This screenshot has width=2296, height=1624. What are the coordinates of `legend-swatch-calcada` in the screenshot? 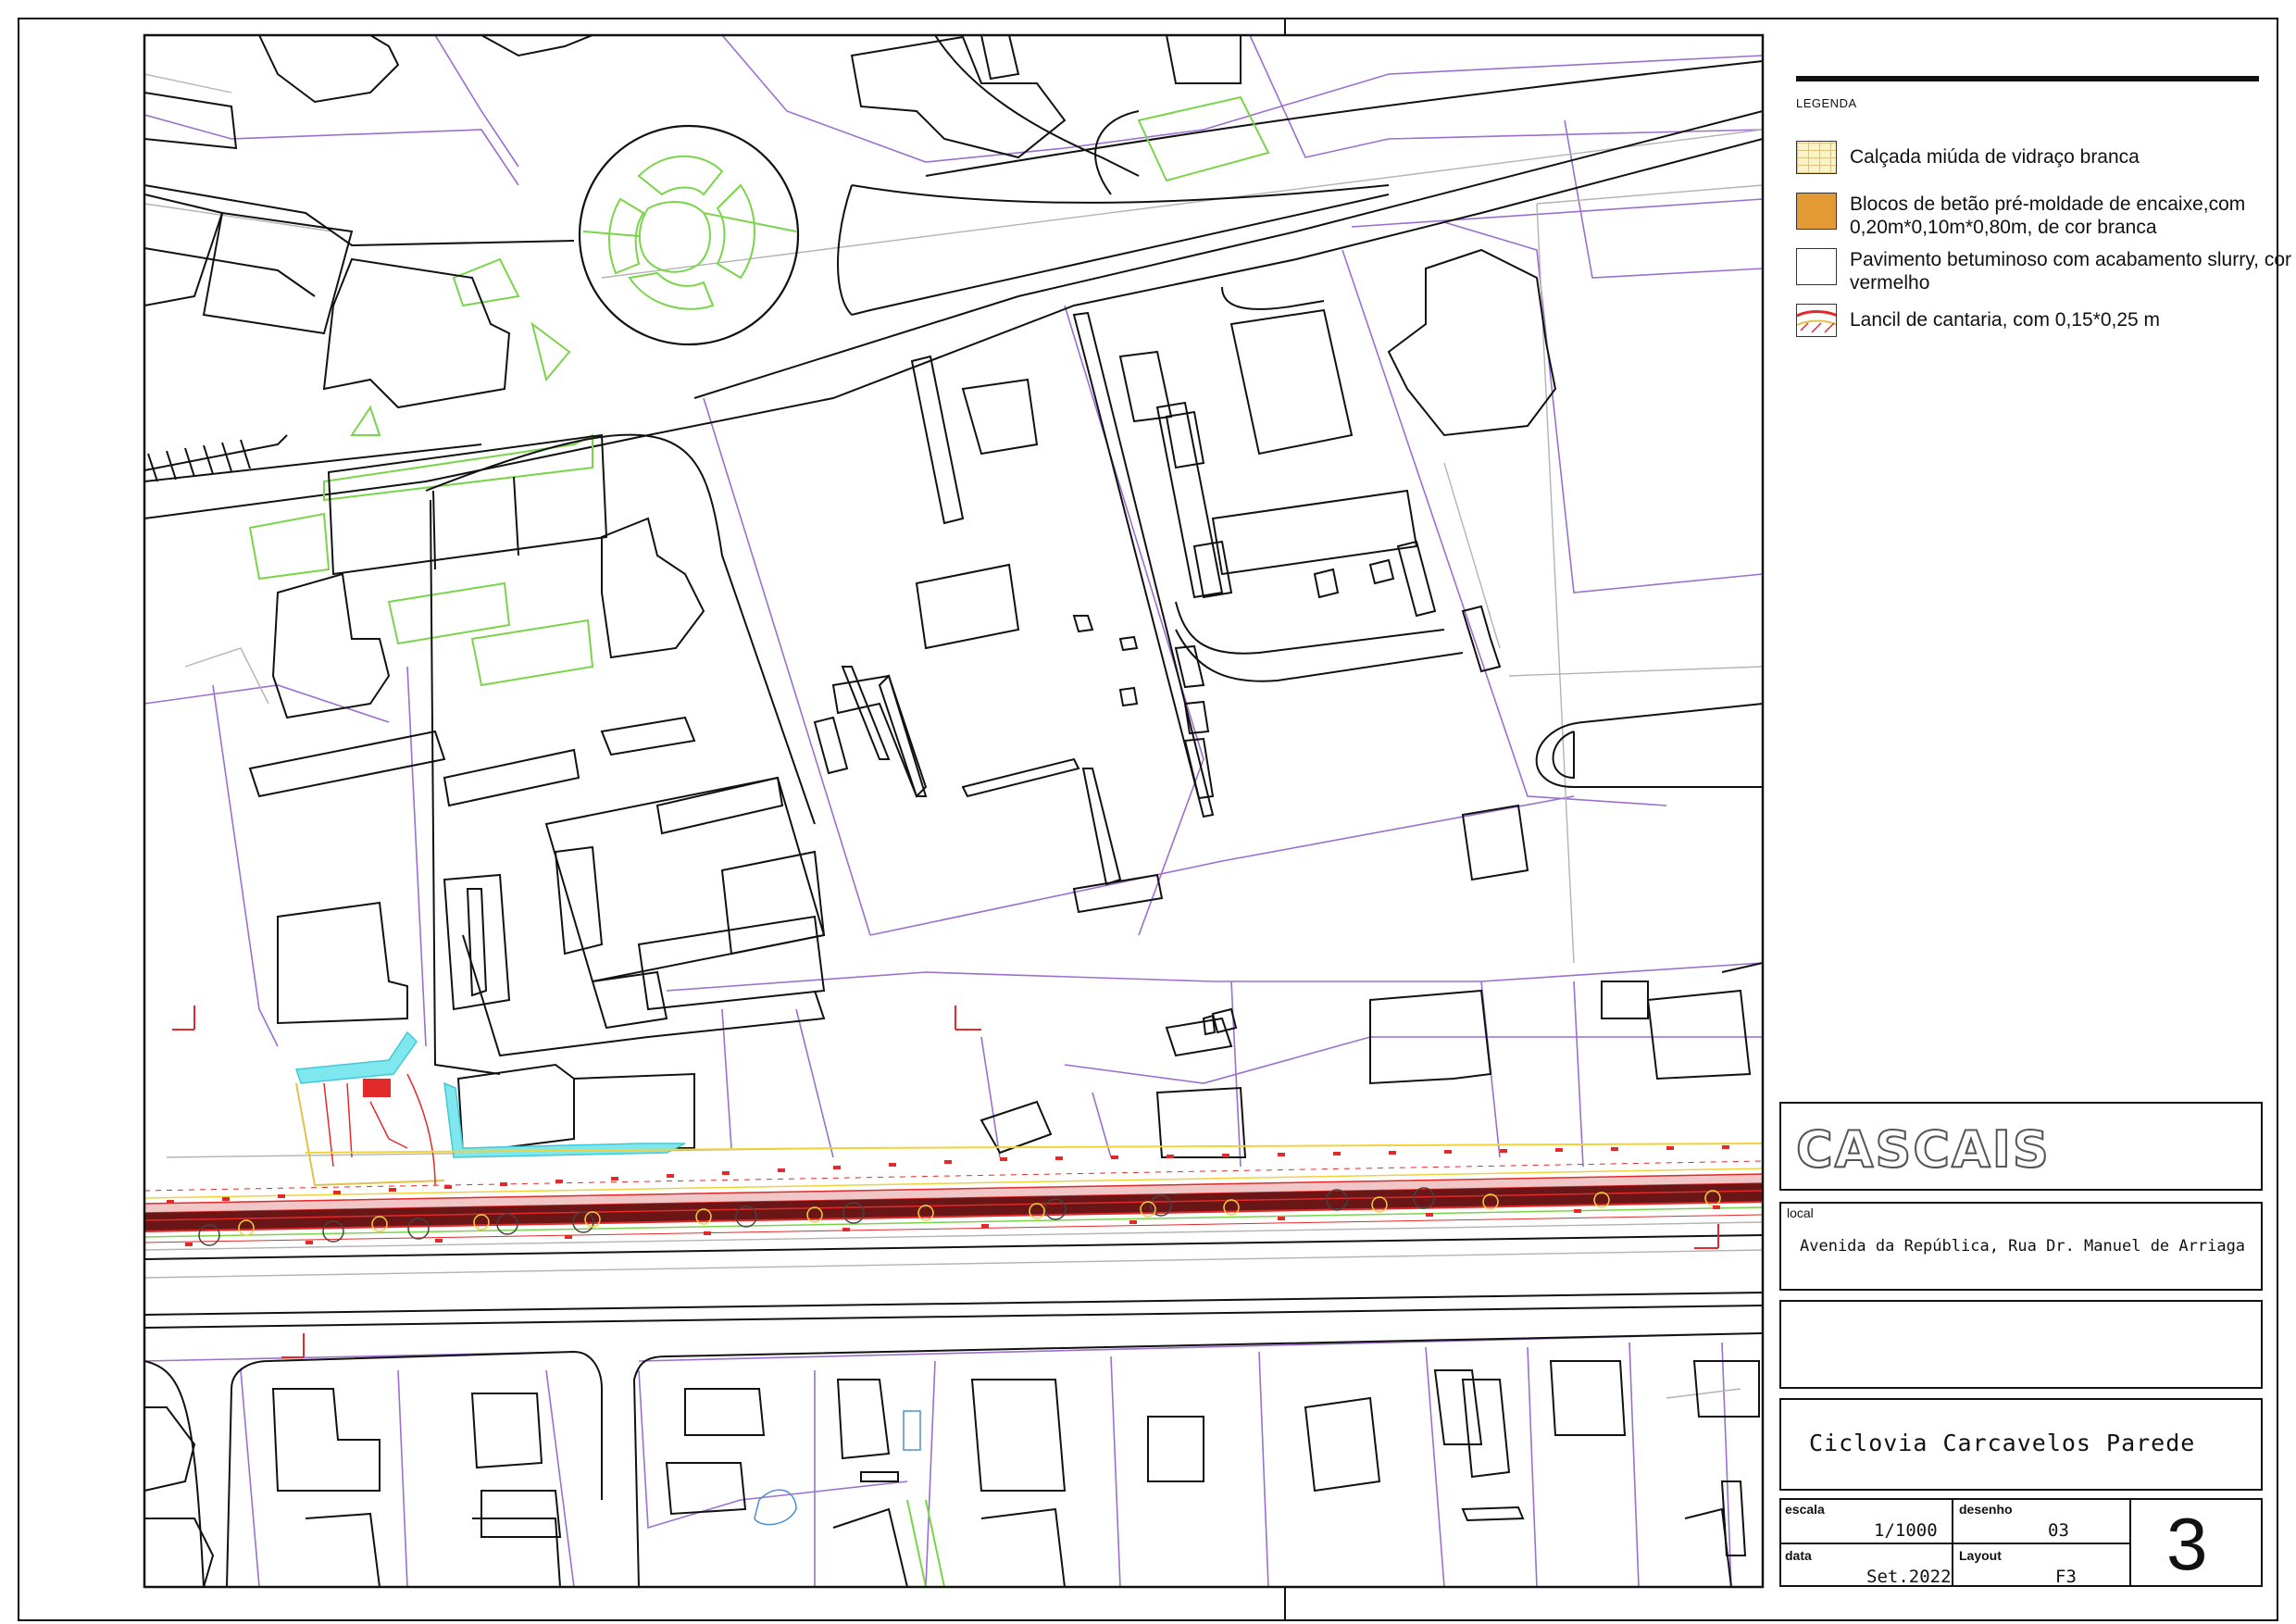 It's located at (1816, 157).